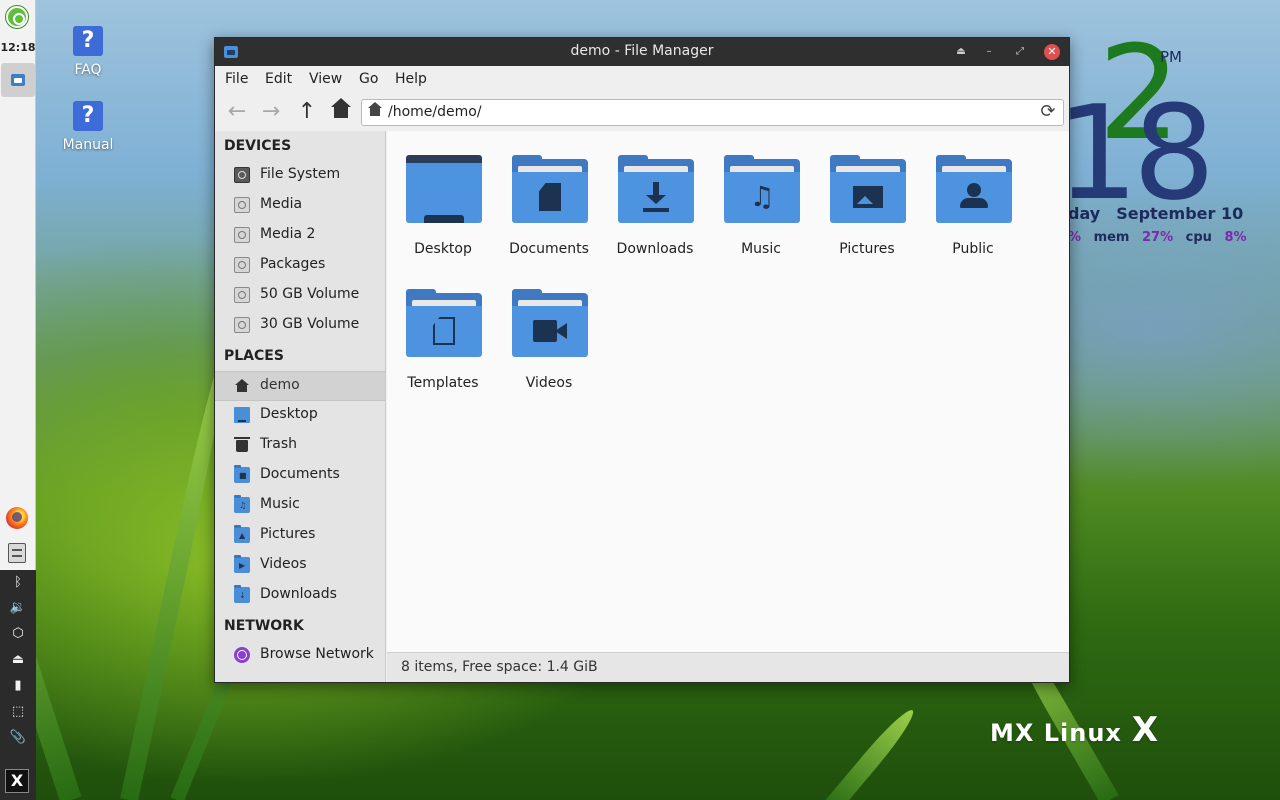 Image resolution: width=1280 pixels, height=800 pixels. Describe the element at coordinates (280, 385) in the screenshot. I see `sidebar-item-label: demo` at that location.